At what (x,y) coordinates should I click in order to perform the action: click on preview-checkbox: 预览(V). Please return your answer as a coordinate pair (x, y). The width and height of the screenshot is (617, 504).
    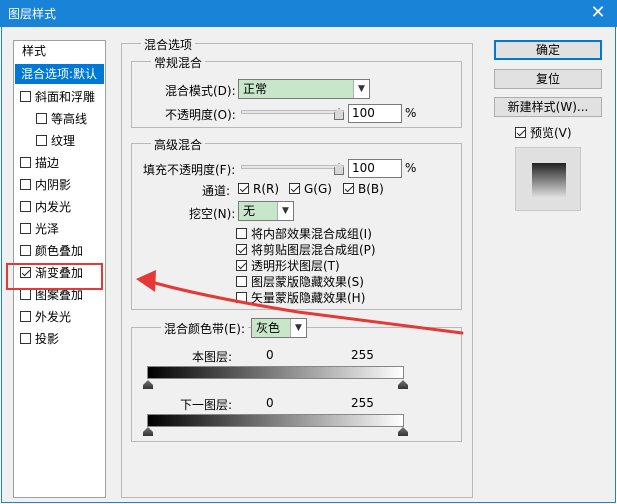
    Looking at the image, I should click on (543, 132).